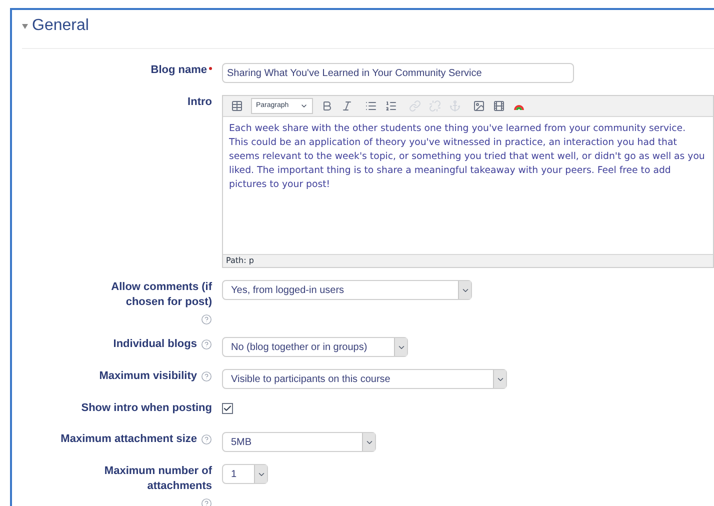  What do you see at coordinates (245, 474) in the screenshot?
I see `select-dropdown: 1` at bounding box center [245, 474].